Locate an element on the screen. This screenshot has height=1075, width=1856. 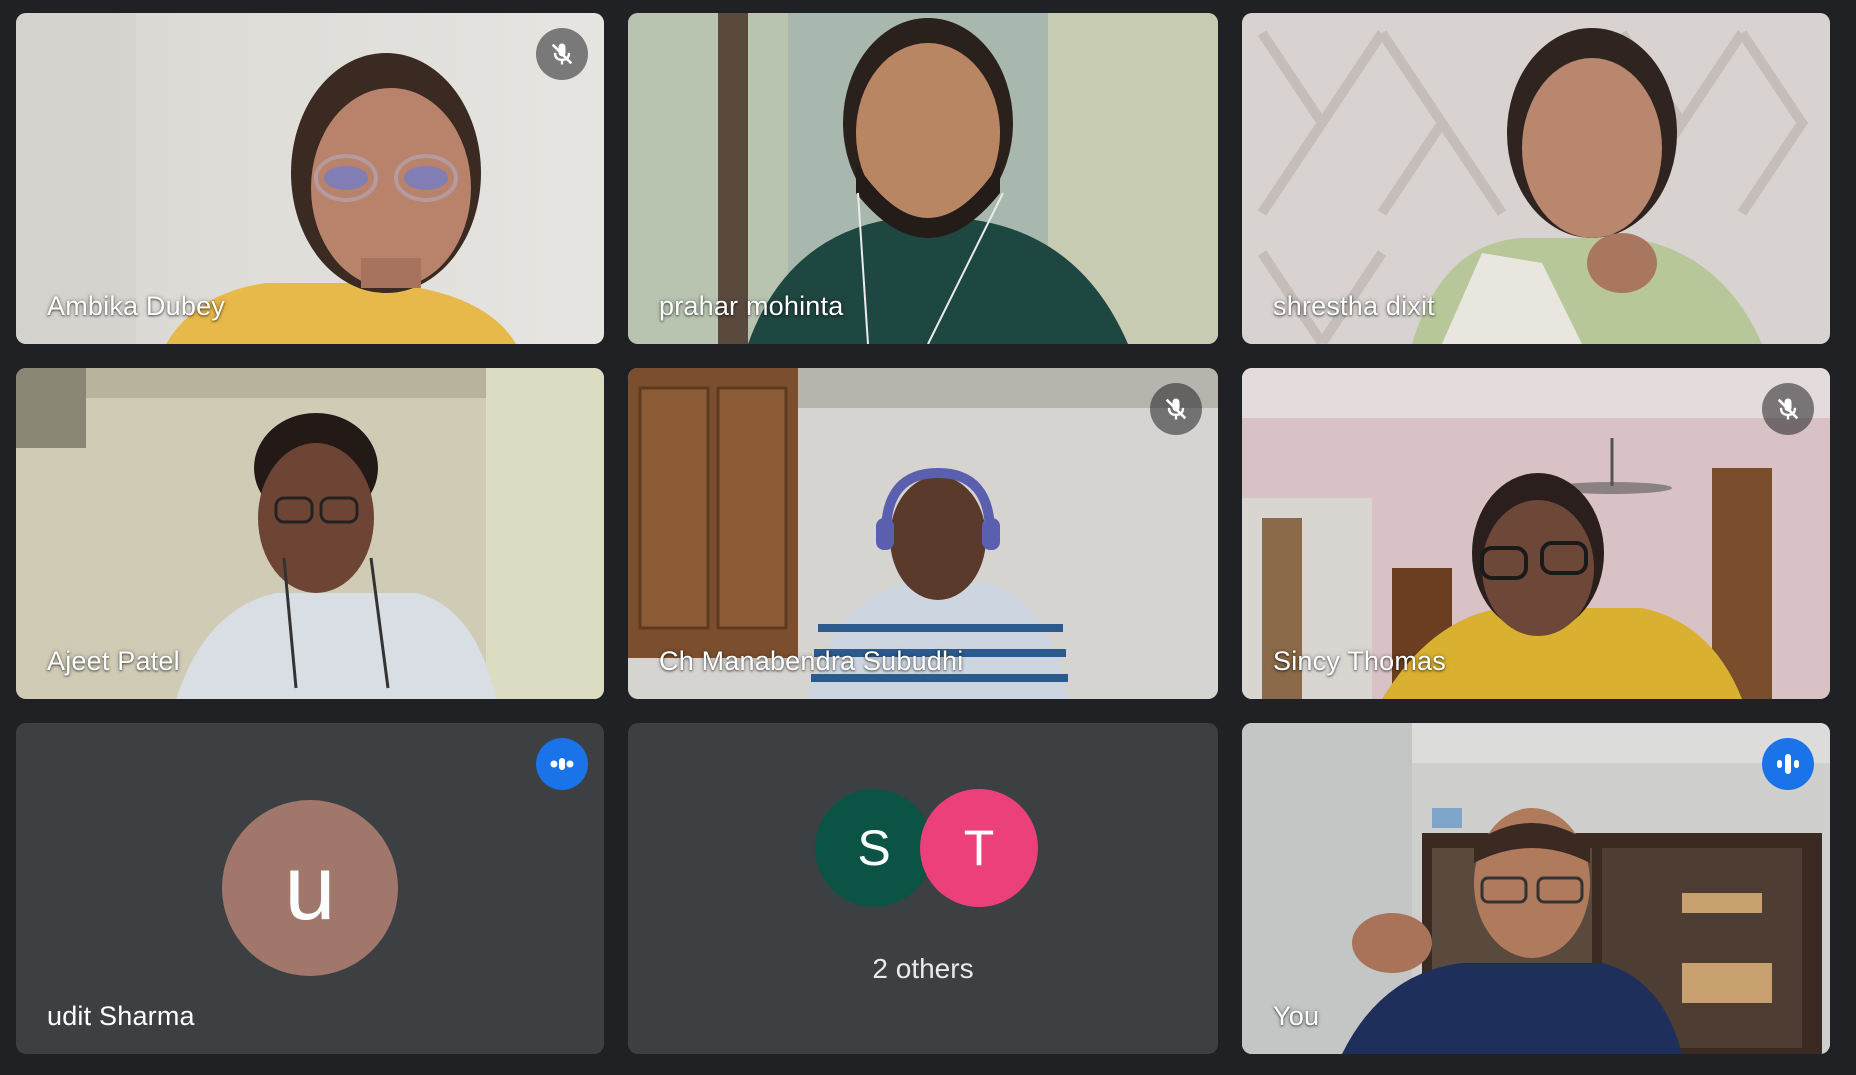
avatar-letter: u is located at coordinates (310, 888).